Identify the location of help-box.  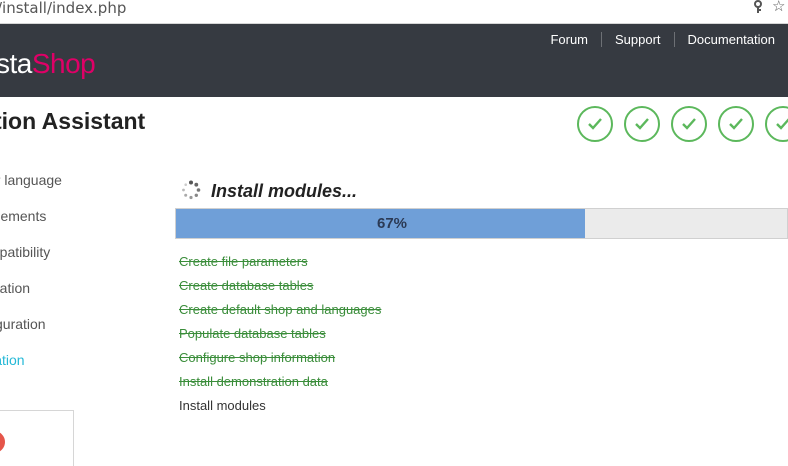
(37, 438).